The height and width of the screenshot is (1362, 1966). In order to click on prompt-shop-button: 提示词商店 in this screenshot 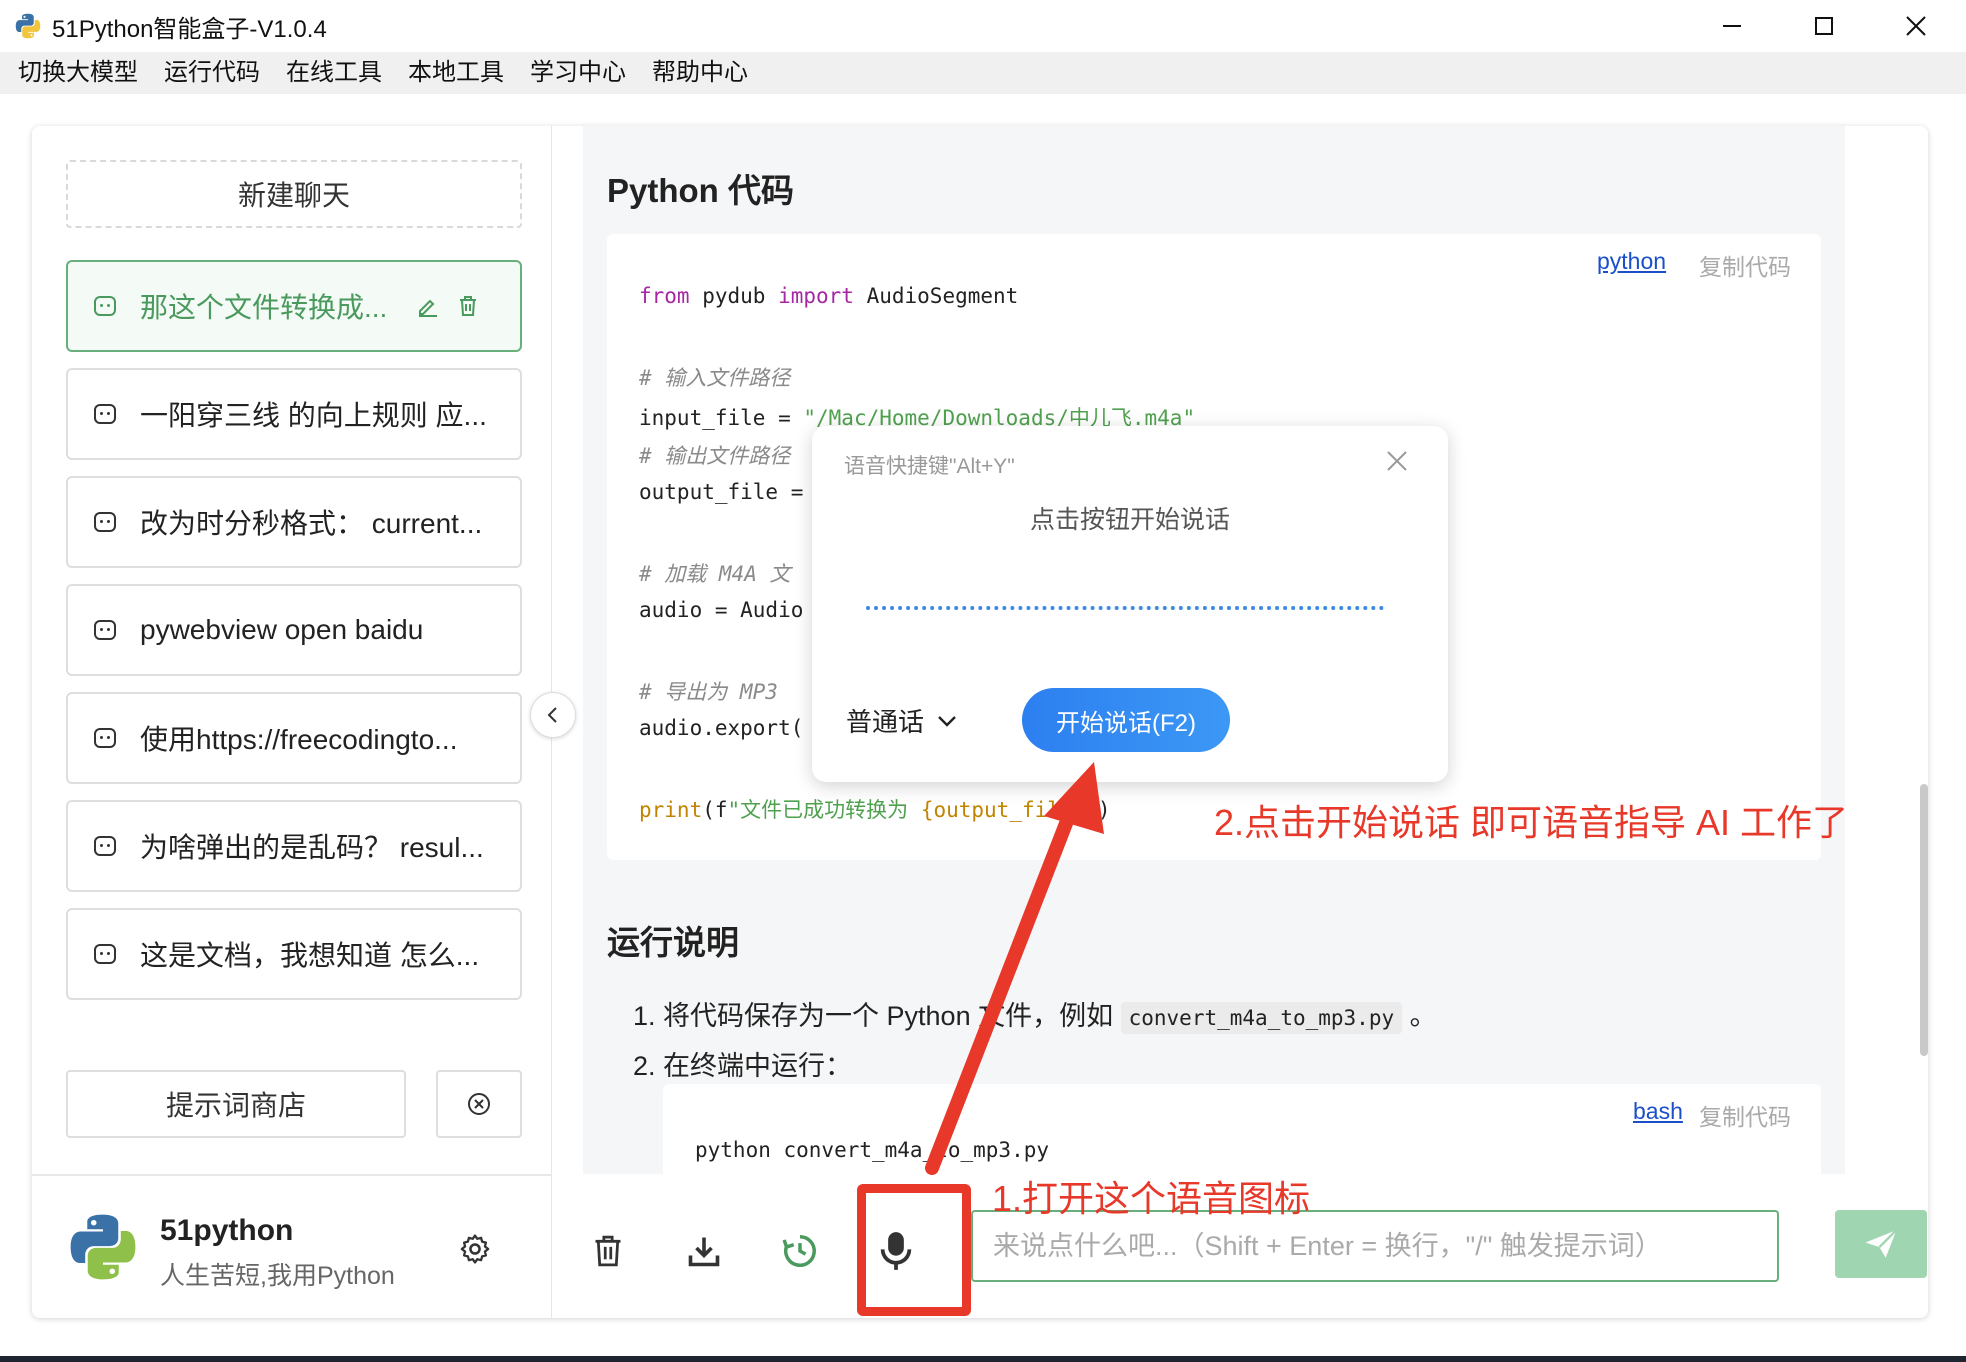, I will do `click(236, 1104)`.